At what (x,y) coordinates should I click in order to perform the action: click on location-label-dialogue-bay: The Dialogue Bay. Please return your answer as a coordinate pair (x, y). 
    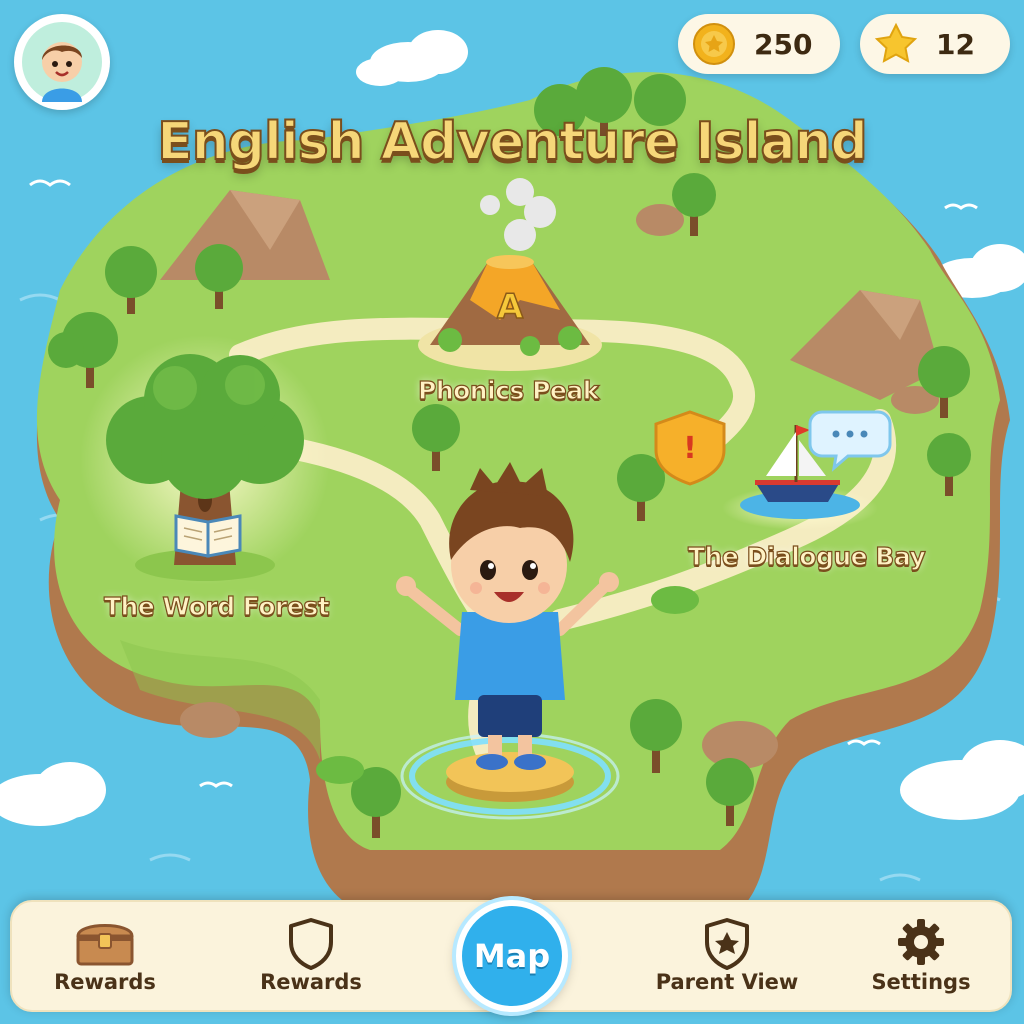
    Looking at the image, I should click on (806, 556).